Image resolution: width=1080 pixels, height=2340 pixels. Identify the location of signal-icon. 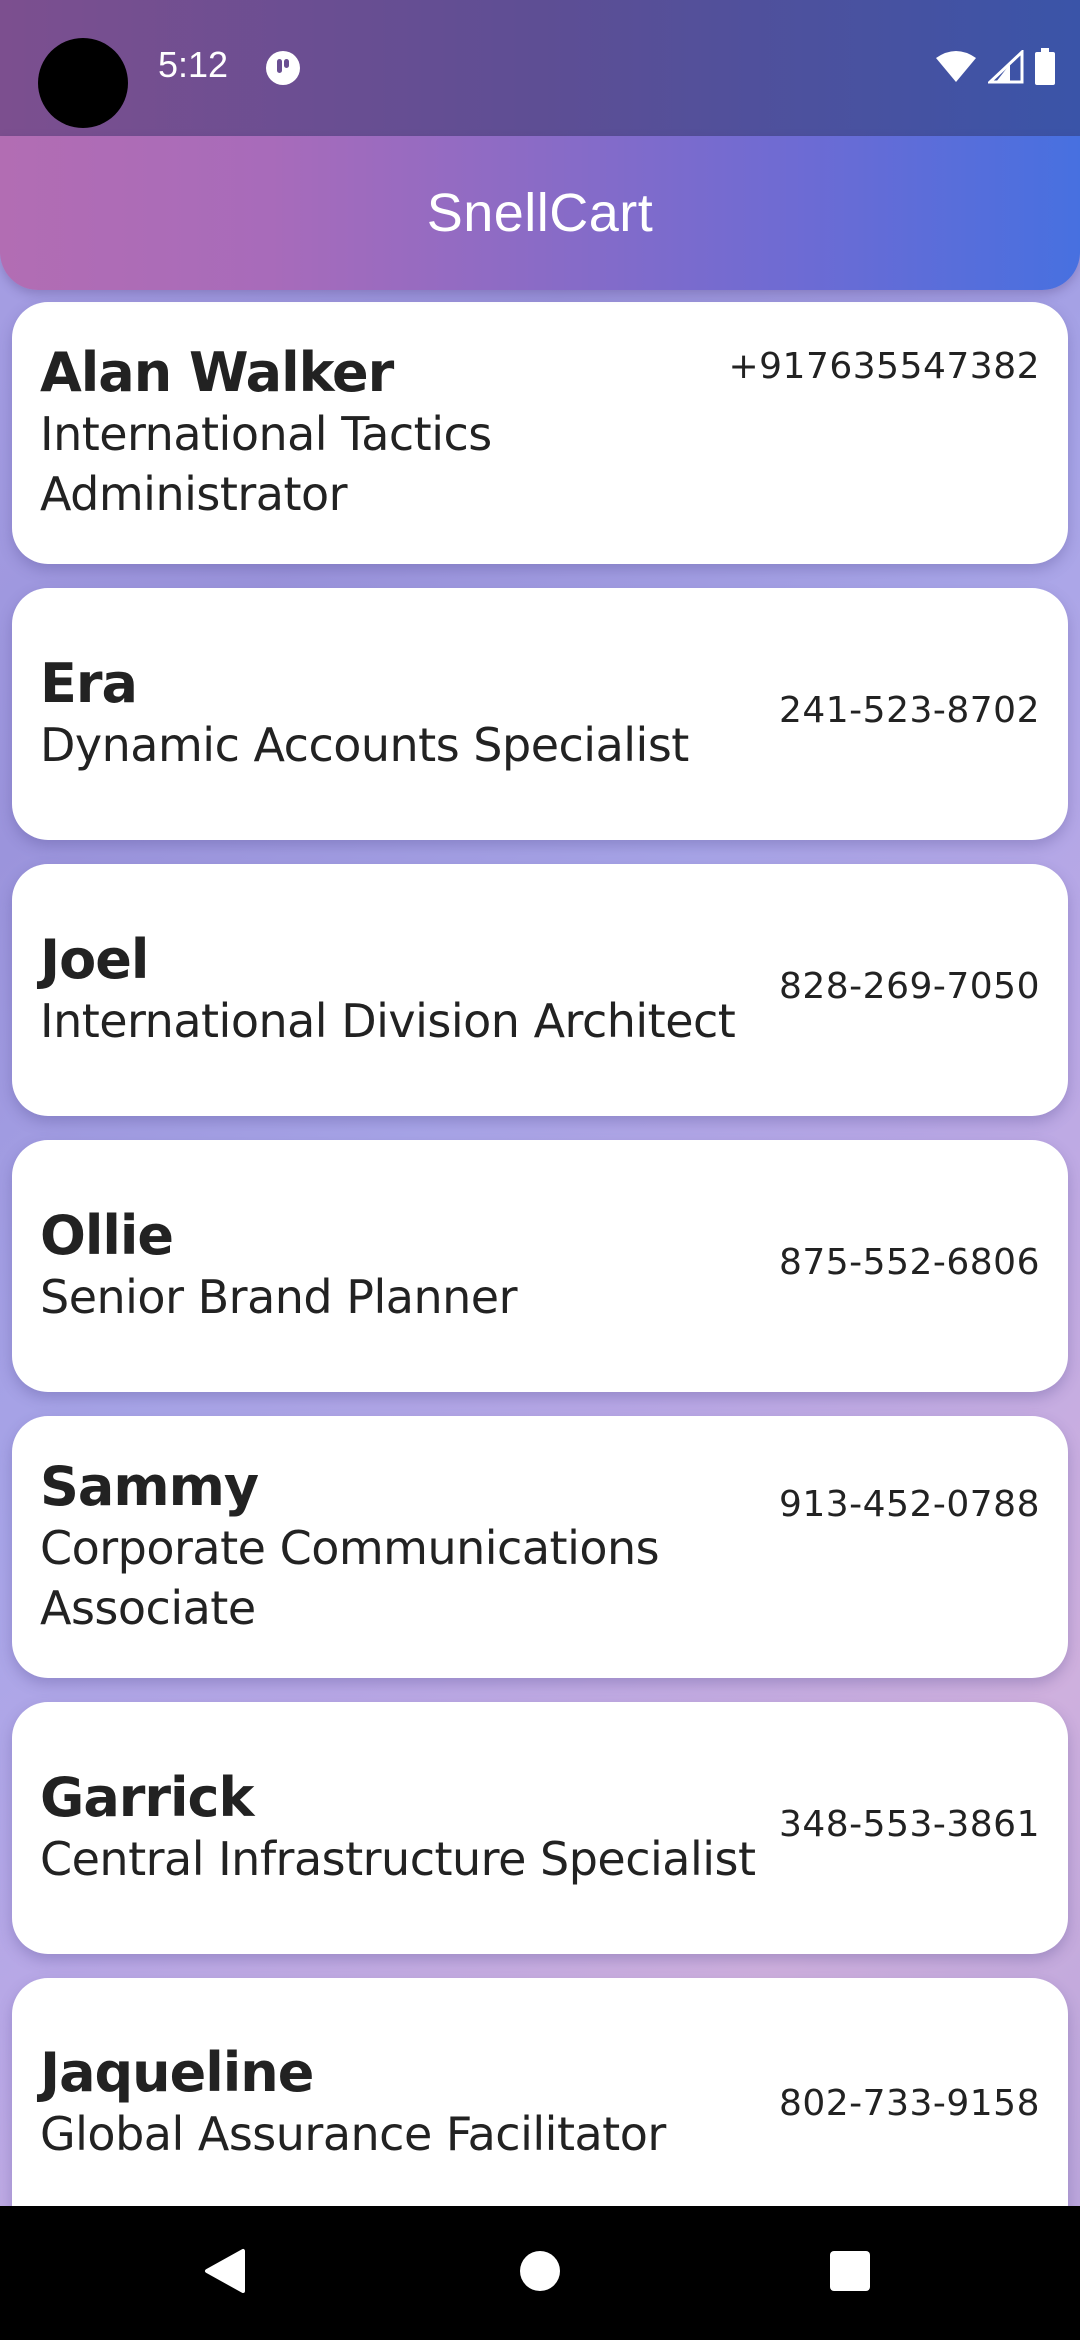
(1005, 68).